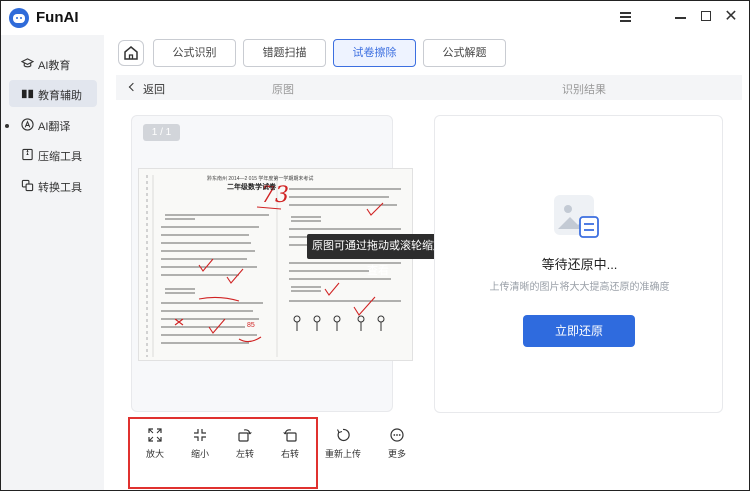  I want to click on home-icon, so click(131, 53).